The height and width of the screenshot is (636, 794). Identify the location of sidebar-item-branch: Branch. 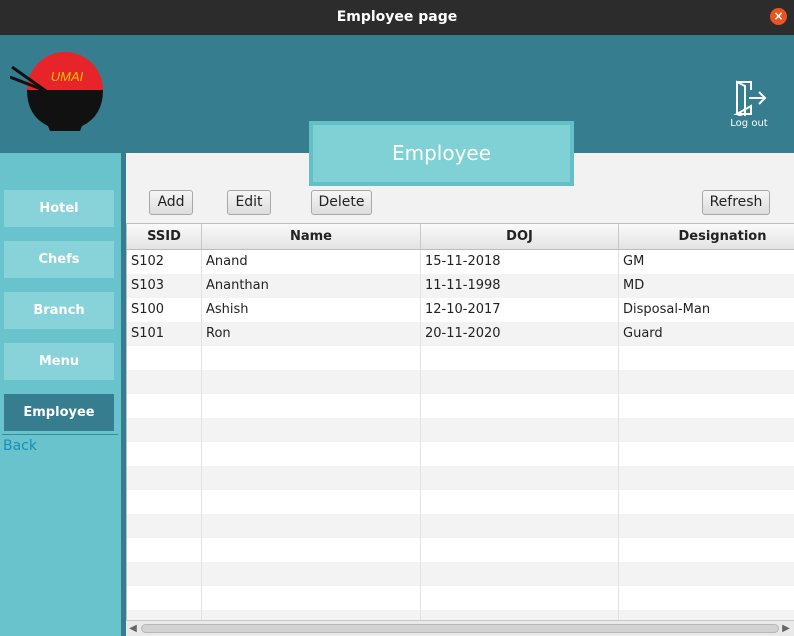
(59, 310).